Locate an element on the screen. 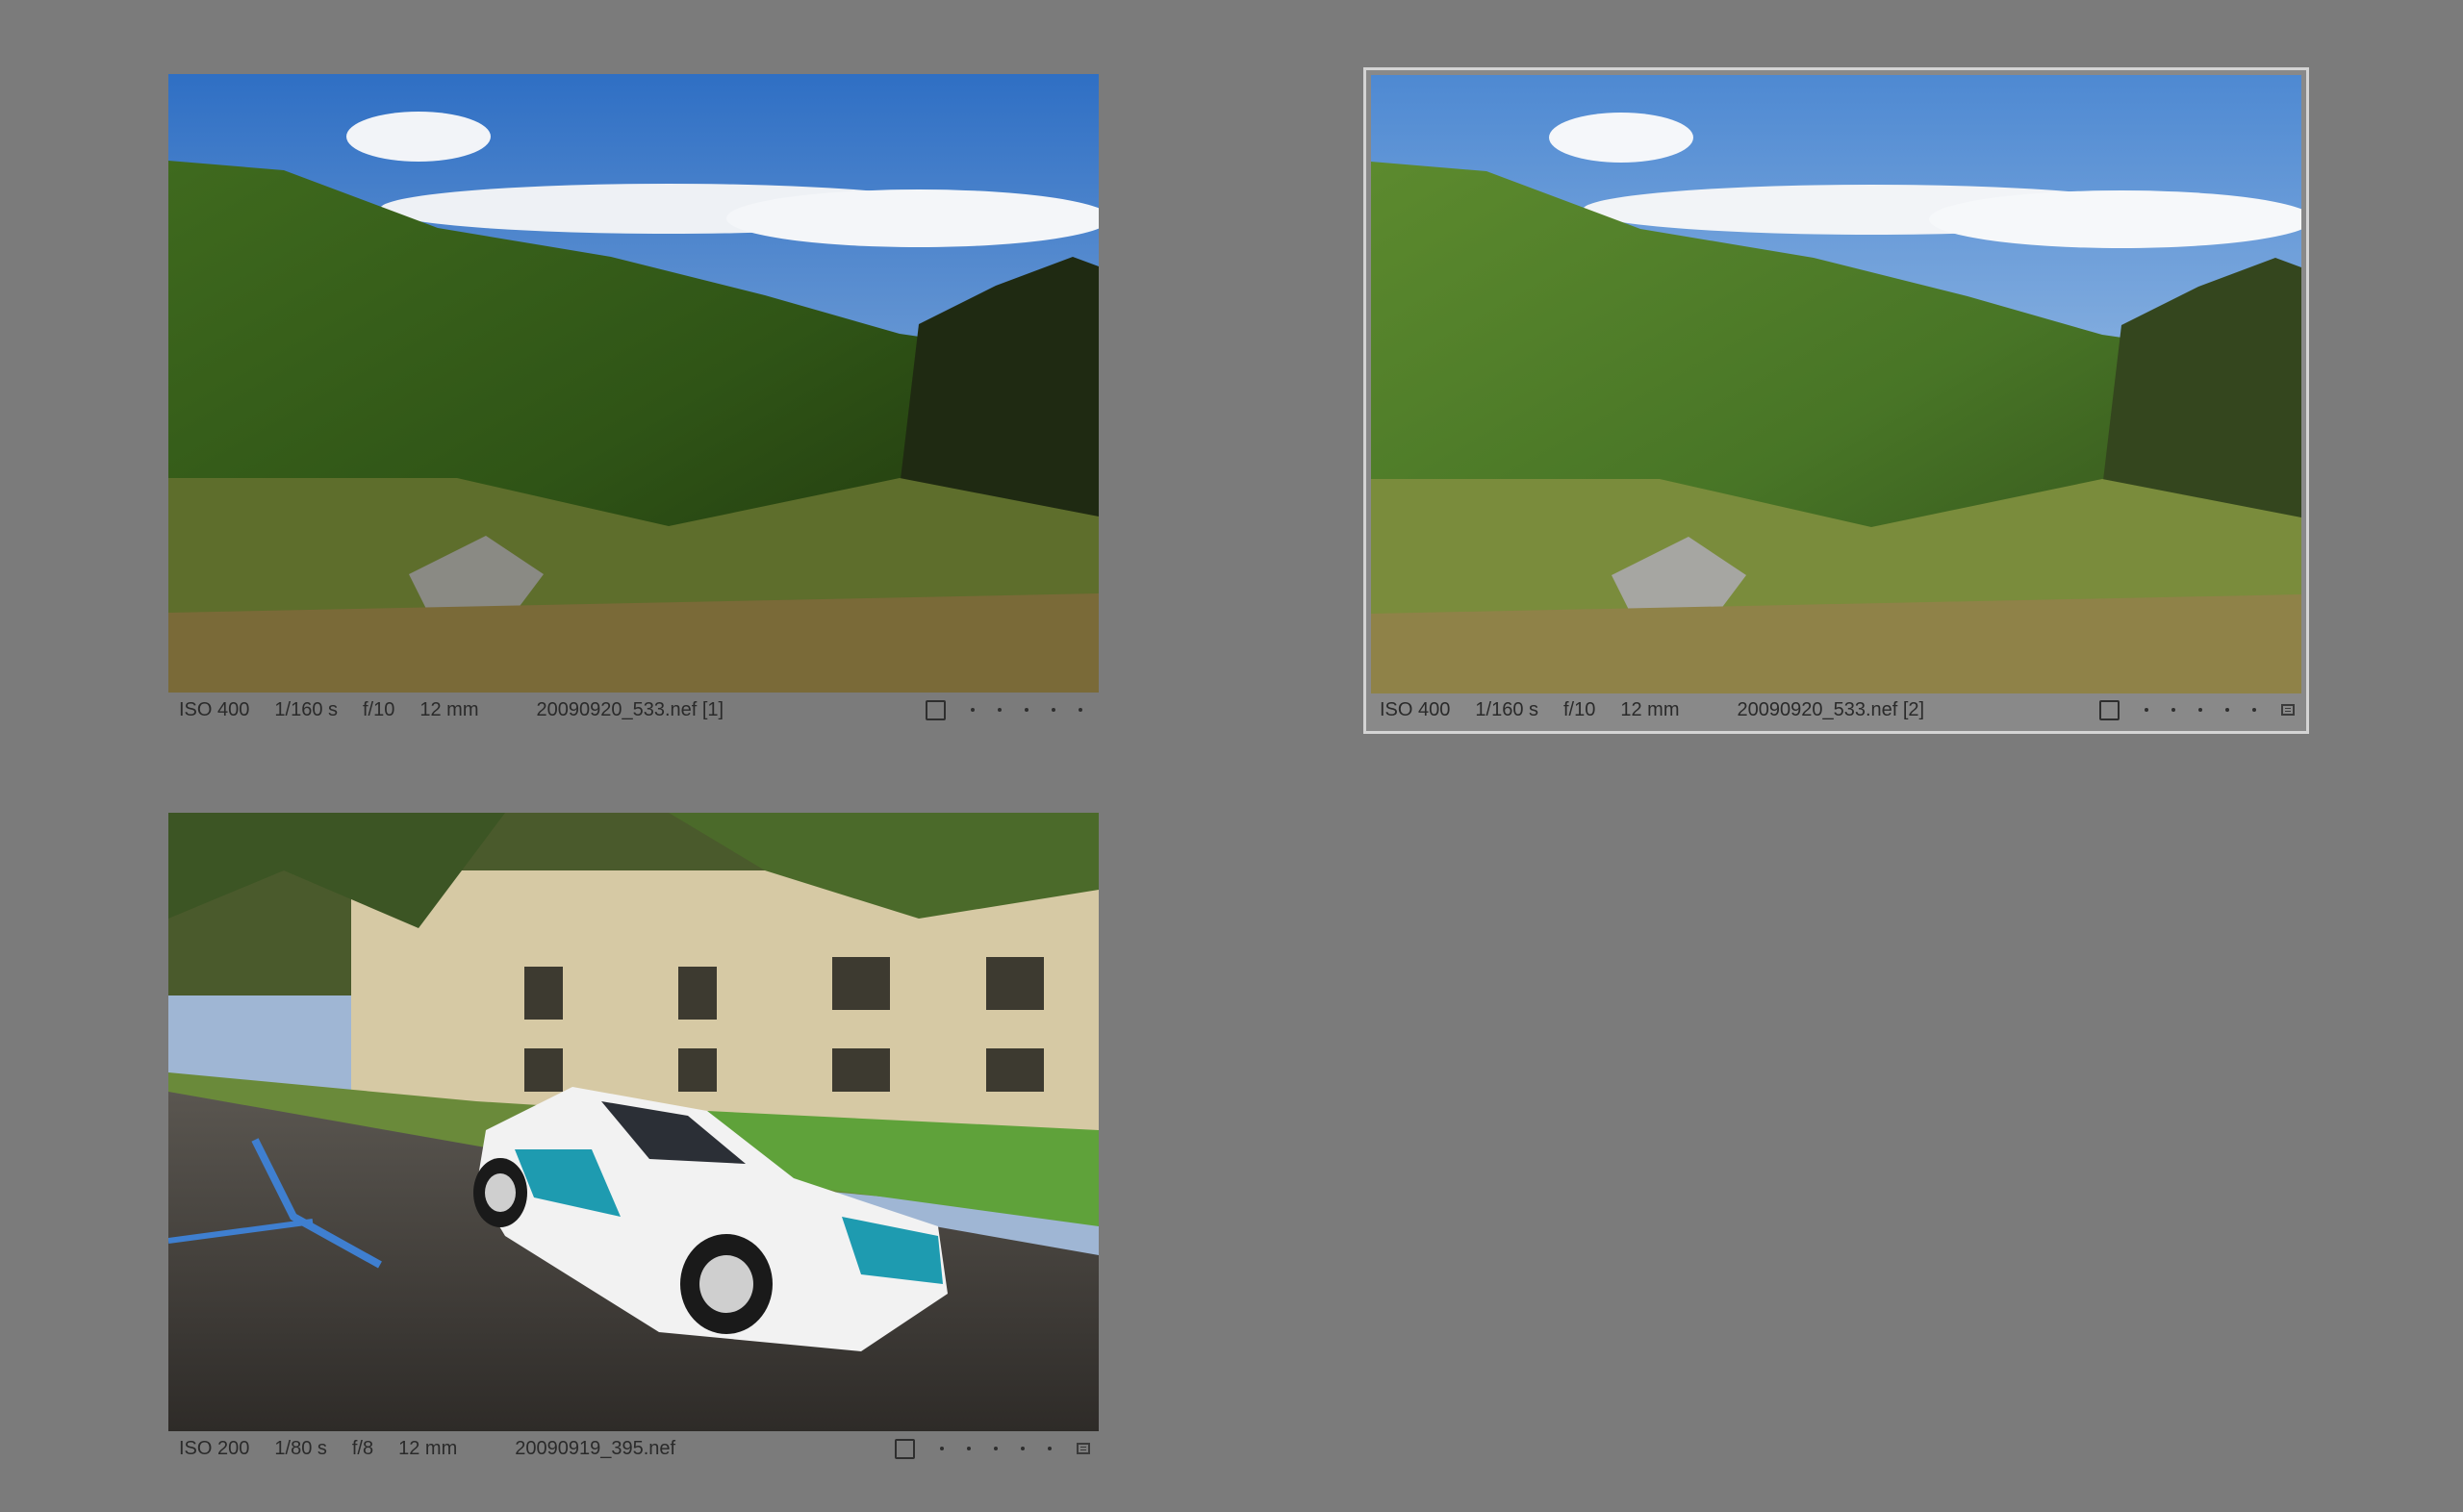  filename: 20090919_395.nef is located at coordinates (596, 1448).